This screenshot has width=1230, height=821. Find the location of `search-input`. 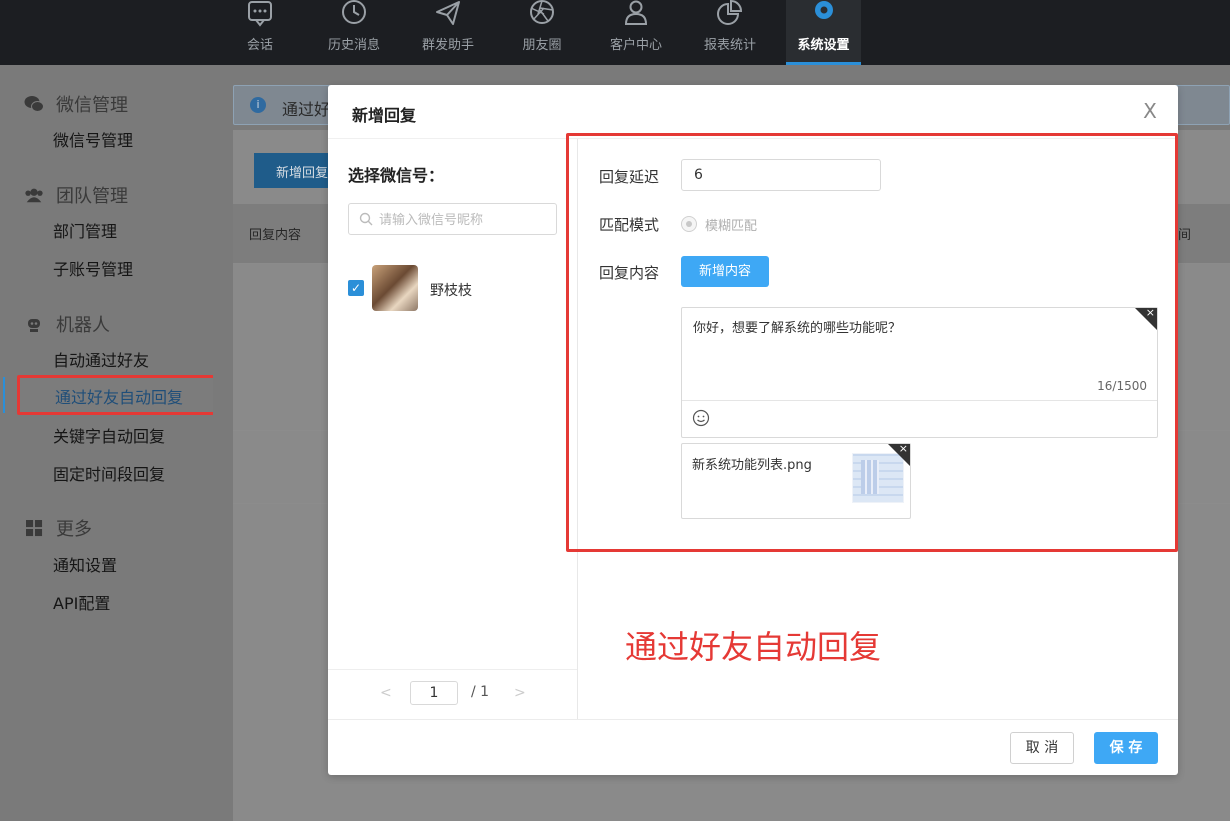

search-input is located at coordinates (464, 220).